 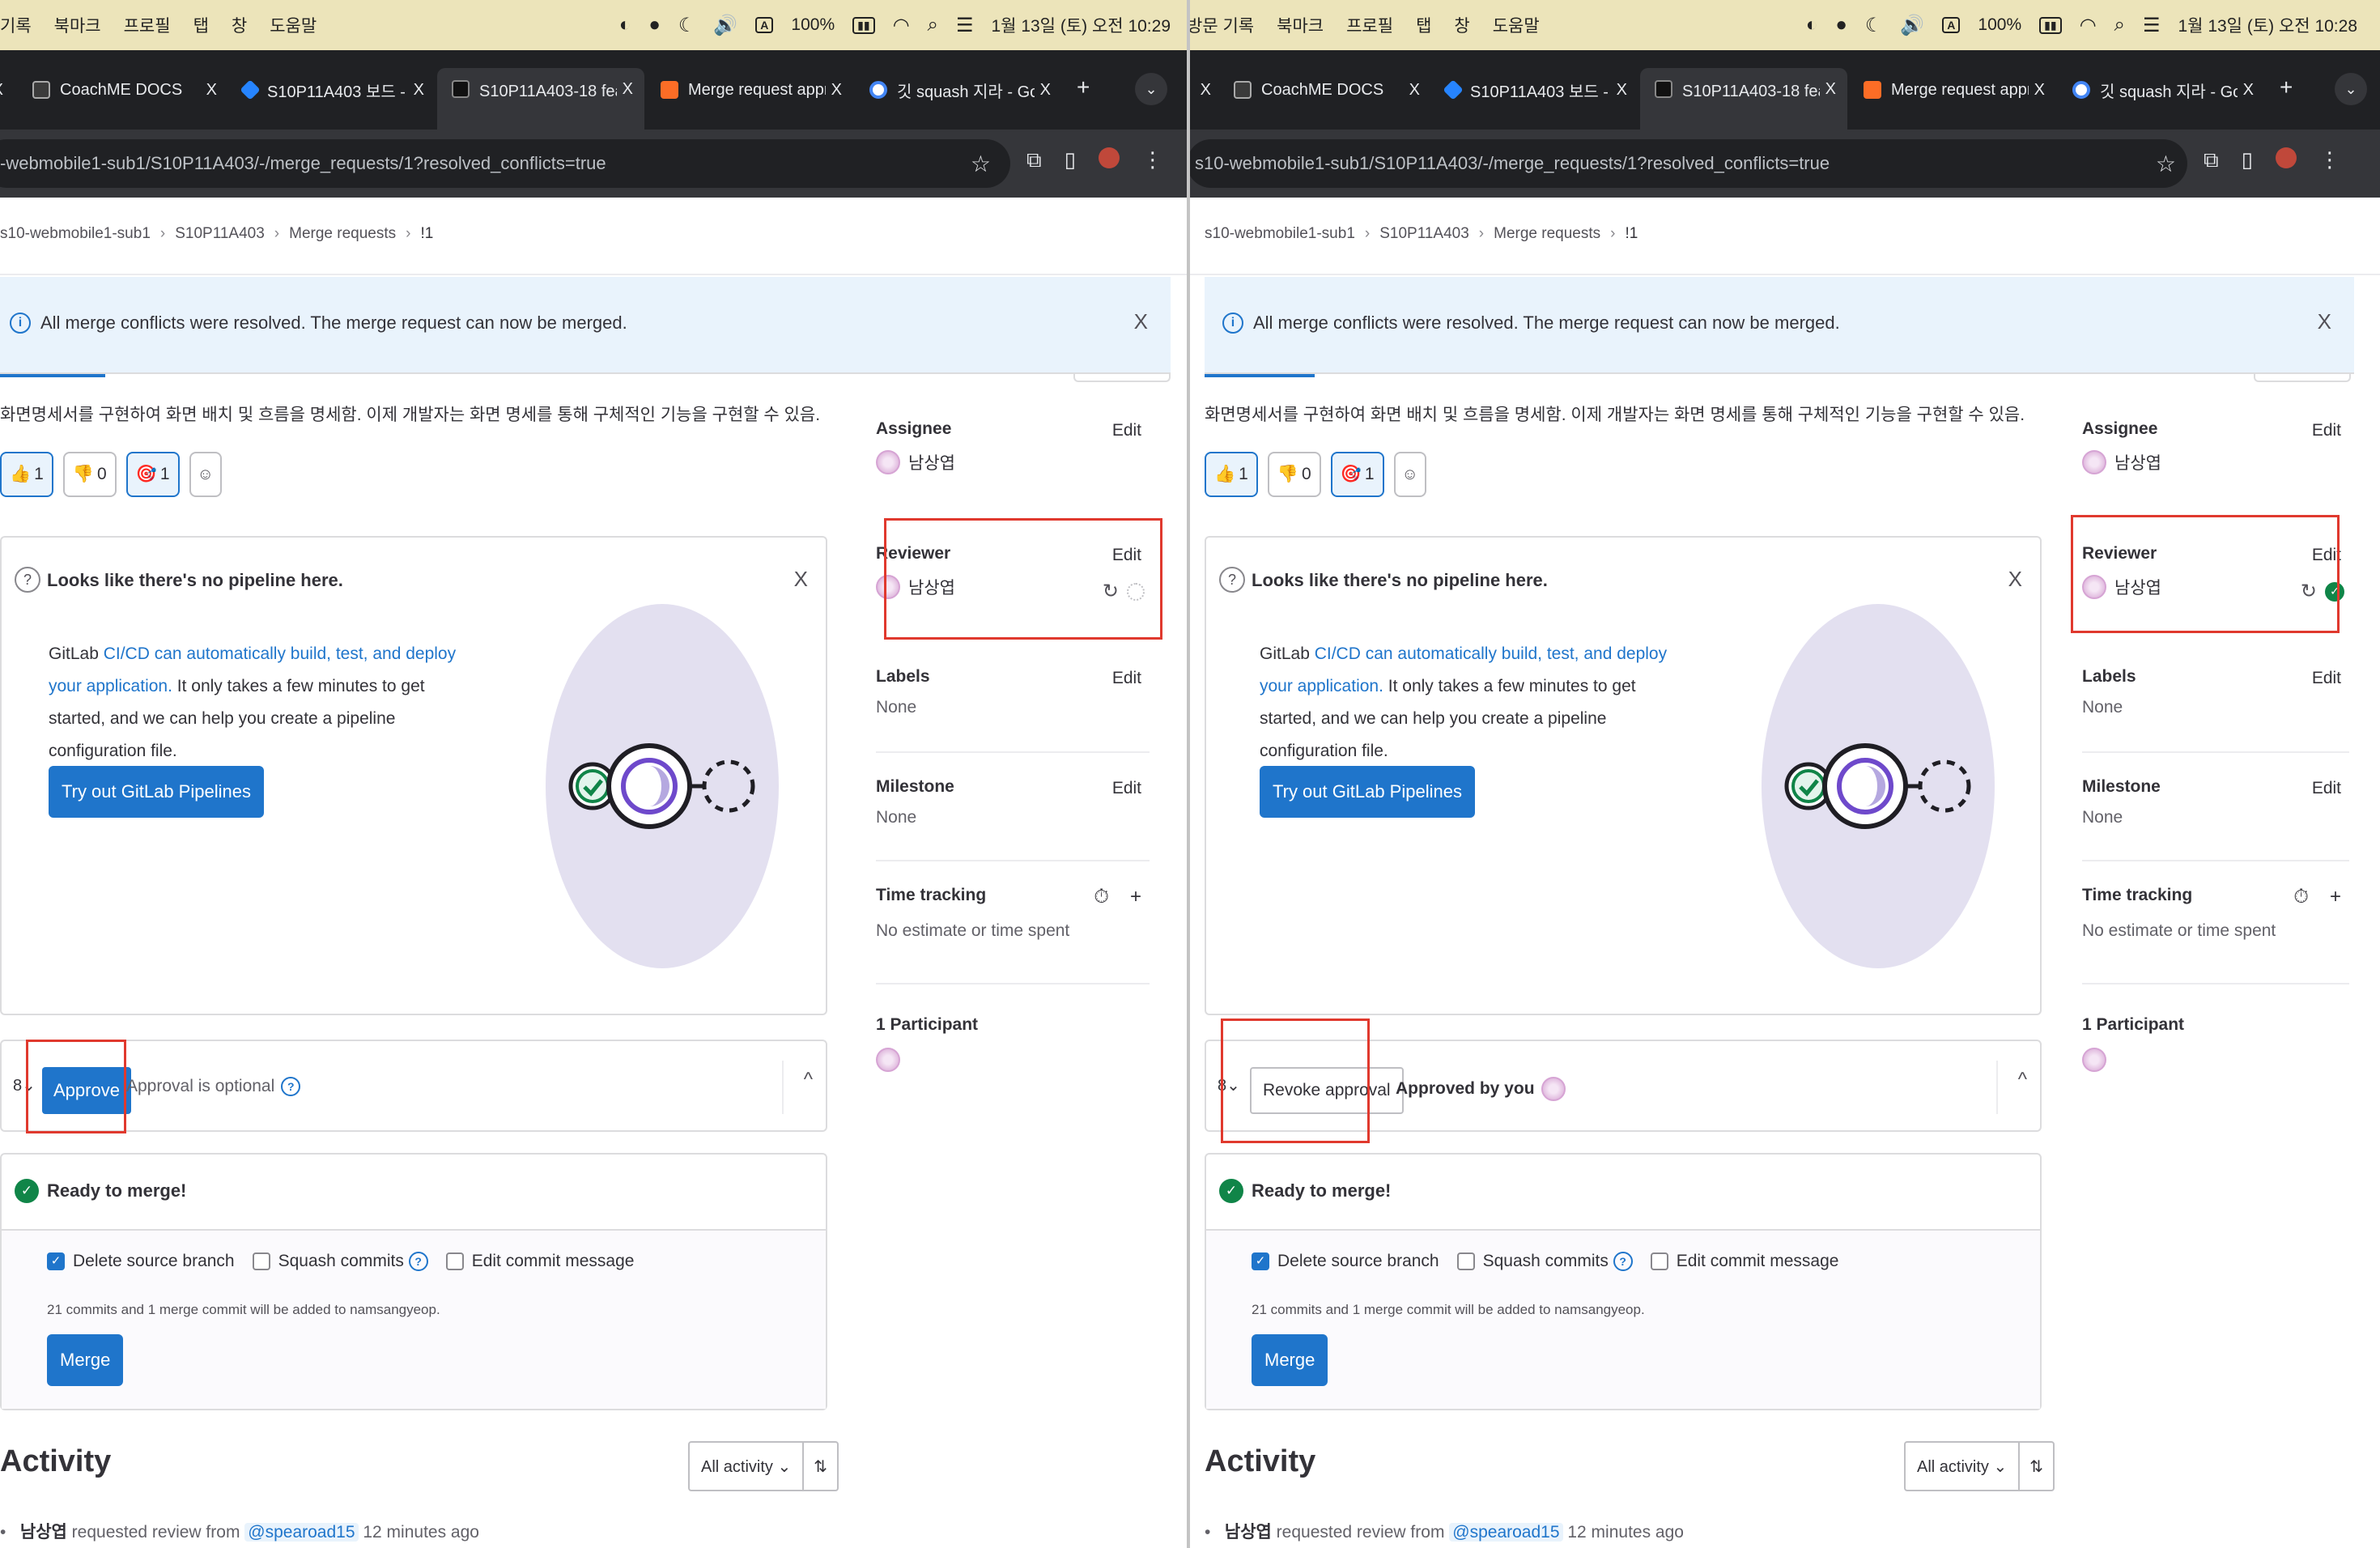 I want to click on edit-commit-message-checkbox, so click(x=1659, y=1261).